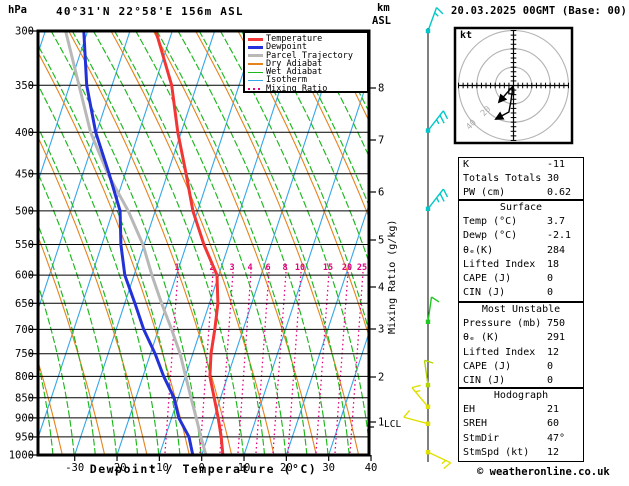 The image size is (629, 486). Describe the element at coordinates (24, 437) in the screenshot. I see `pressure-tick-label: 950` at that location.